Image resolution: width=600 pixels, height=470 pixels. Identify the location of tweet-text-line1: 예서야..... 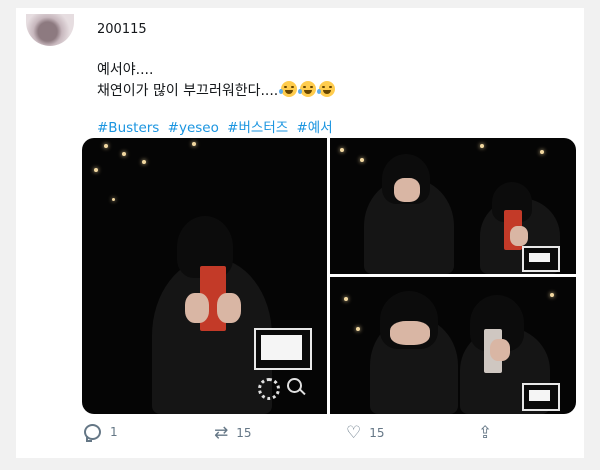
(125, 70).